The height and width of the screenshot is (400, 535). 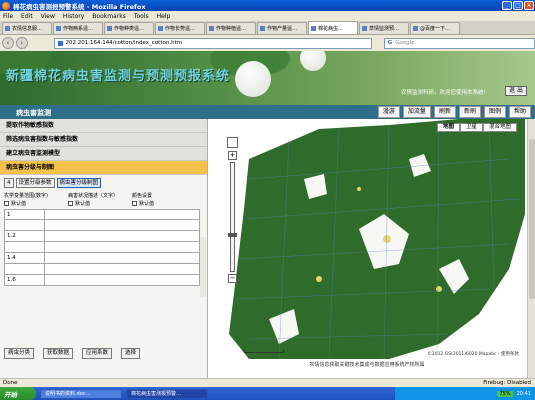 I want to click on pan-button: 漫游, so click(x=388, y=112).